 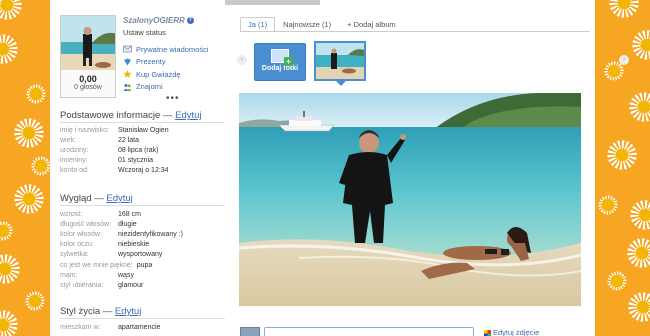 I want to click on avatar, so click(x=88, y=43).